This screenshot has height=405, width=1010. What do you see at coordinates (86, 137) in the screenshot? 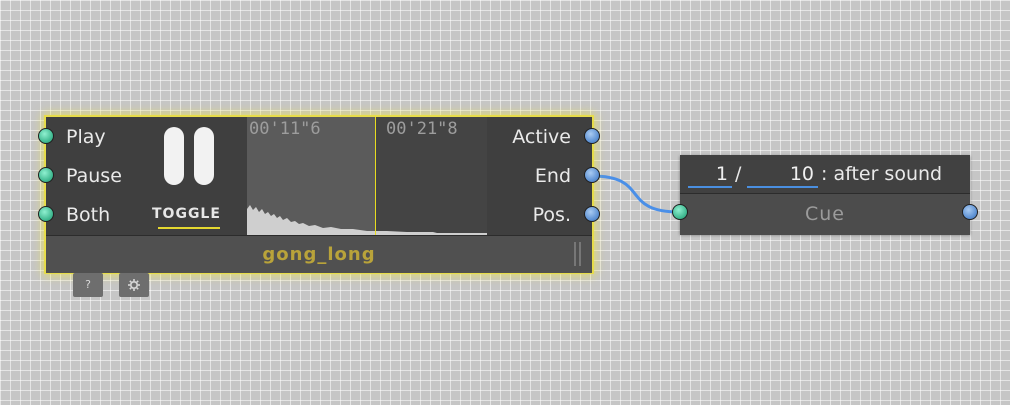
I see `input-label-play: Play` at bounding box center [86, 137].